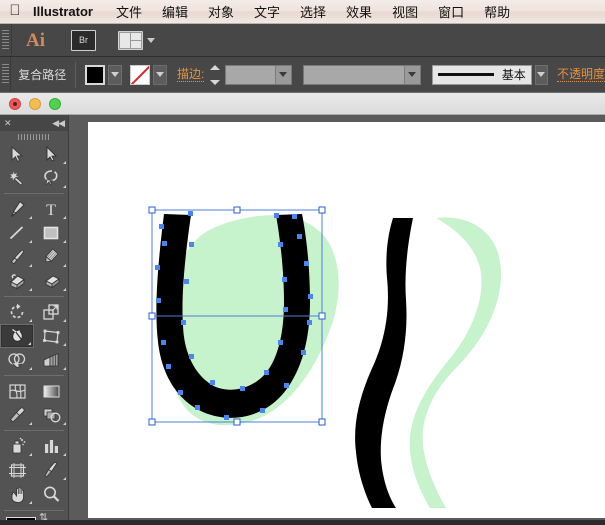 Image resolution: width=605 pixels, height=525 pixels. What do you see at coordinates (51, 360) in the screenshot?
I see `perspective-grid-tool` at bounding box center [51, 360].